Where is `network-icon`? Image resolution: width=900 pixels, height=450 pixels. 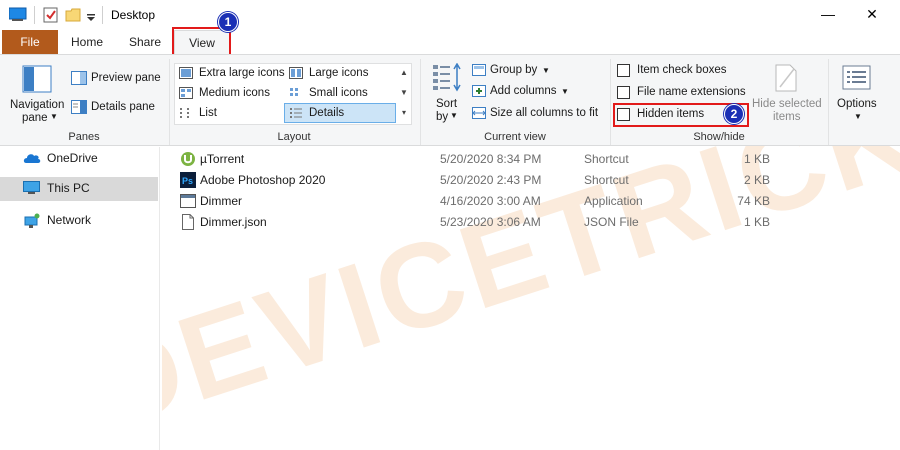 network-icon is located at coordinates (32, 222).